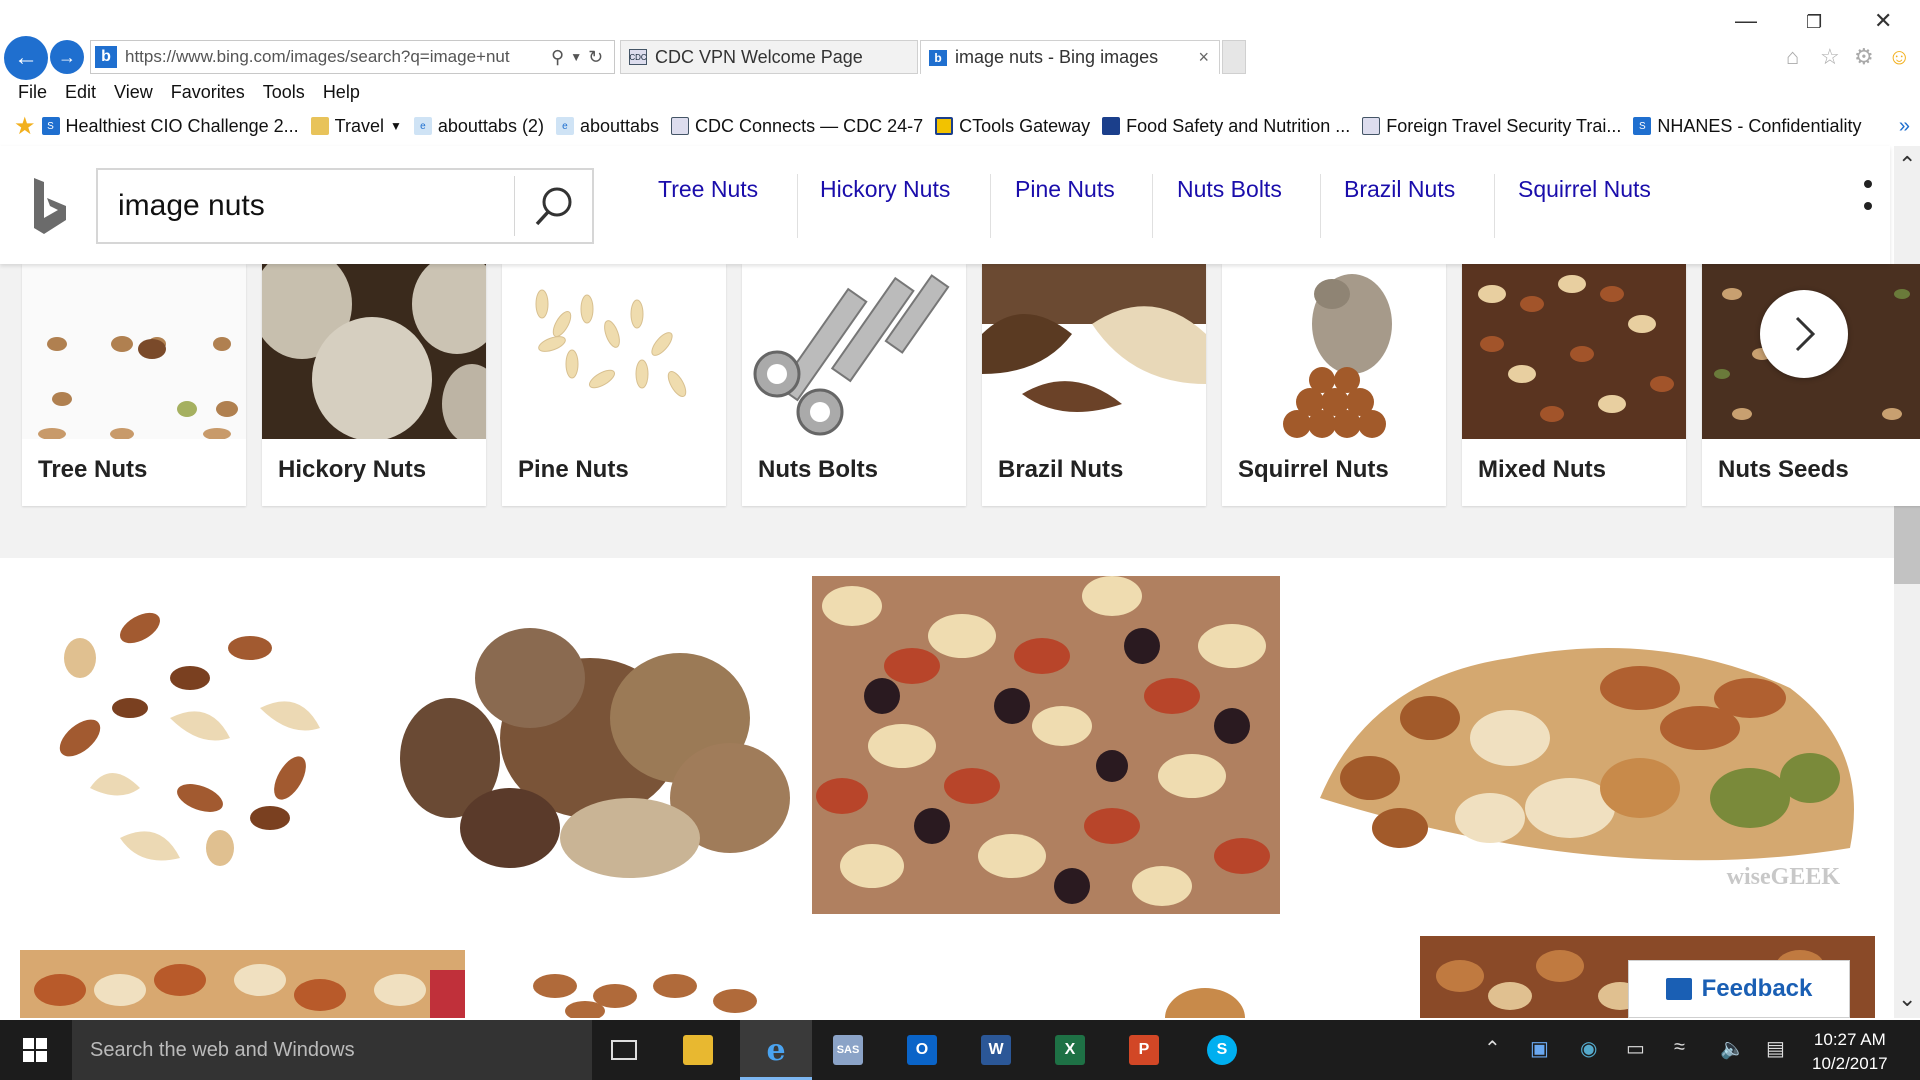 The width and height of the screenshot is (1920, 1080). What do you see at coordinates (1046, 745) in the screenshot?
I see `image-result-trail-mix` at bounding box center [1046, 745].